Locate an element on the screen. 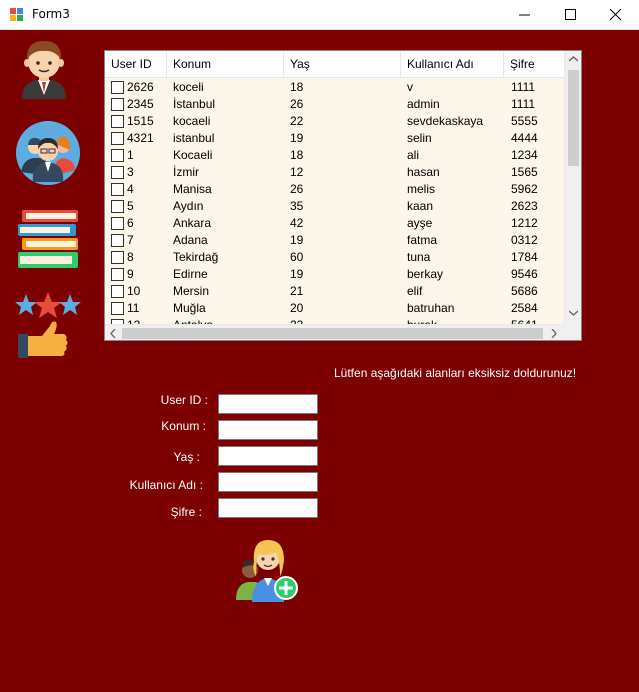  kullanici-adi-field is located at coordinates (268, 482).